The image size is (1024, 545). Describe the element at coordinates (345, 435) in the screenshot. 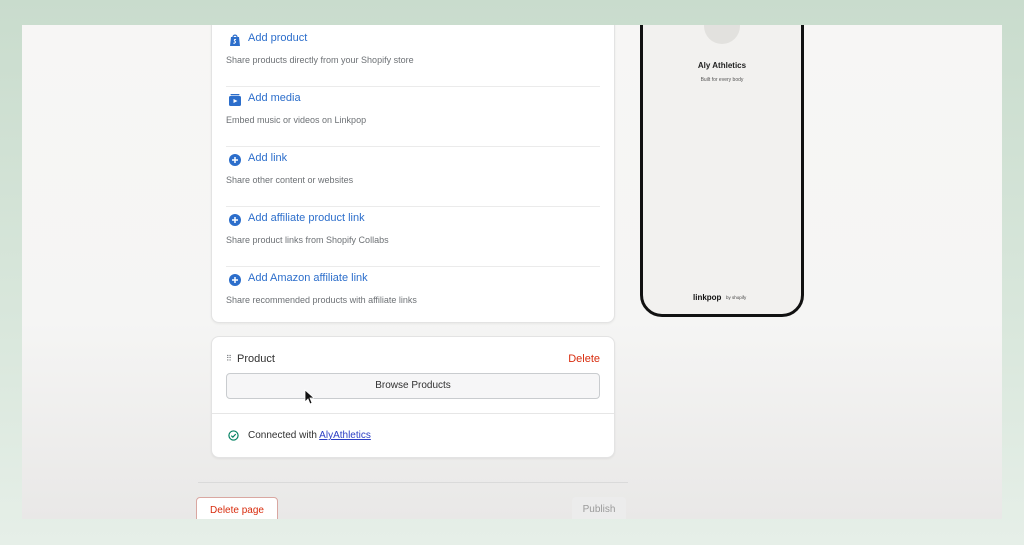

I see `connected-store-link: AlyAthletics` at that location.